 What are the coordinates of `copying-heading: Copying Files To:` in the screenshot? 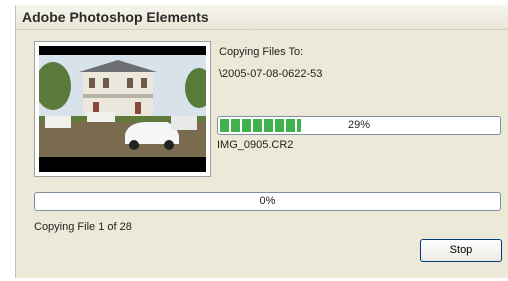 It's located at (261, 52).